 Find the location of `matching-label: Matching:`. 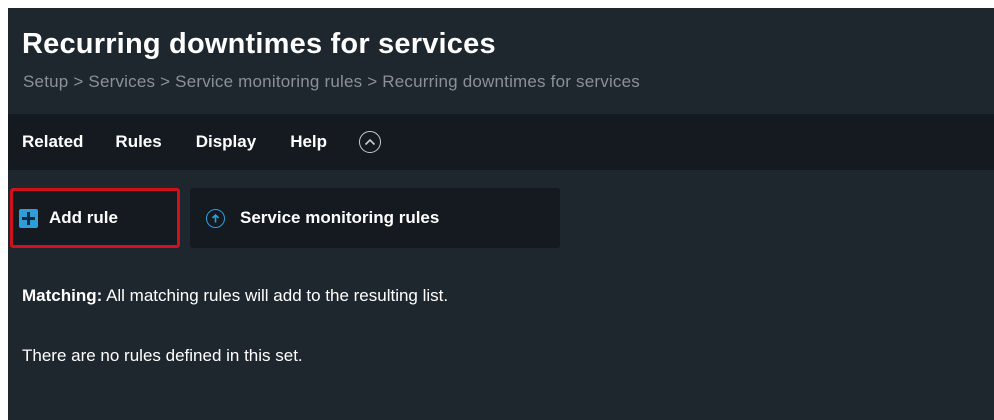

matching-label: Matching: is located at coordinates (62, 295).